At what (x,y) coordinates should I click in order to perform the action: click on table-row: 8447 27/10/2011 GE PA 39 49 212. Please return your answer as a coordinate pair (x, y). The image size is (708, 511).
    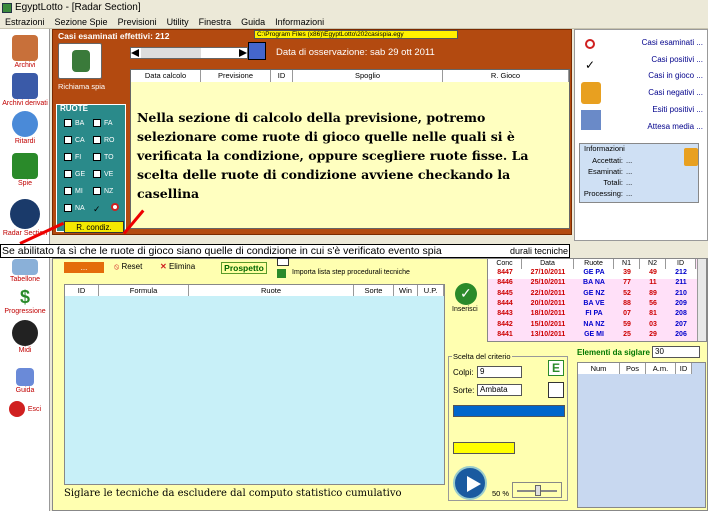
    Looking at the image, I should click on (593, 274).